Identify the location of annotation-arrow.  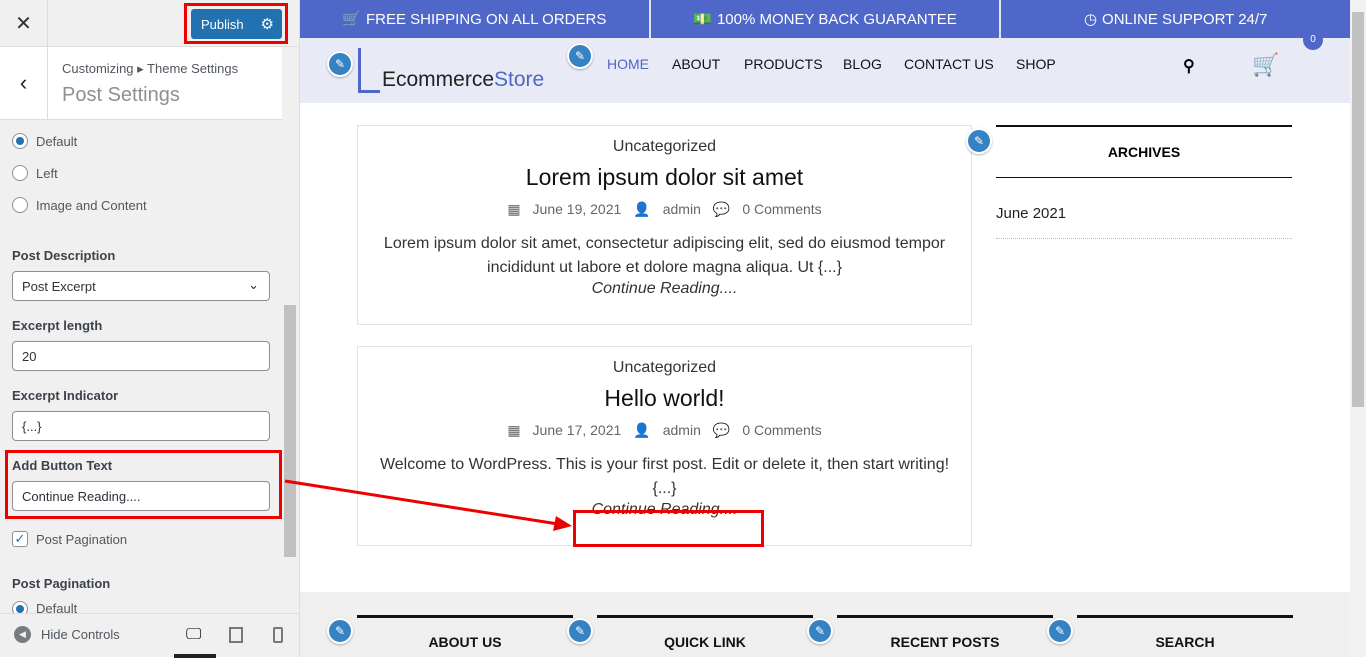
(428, 505).